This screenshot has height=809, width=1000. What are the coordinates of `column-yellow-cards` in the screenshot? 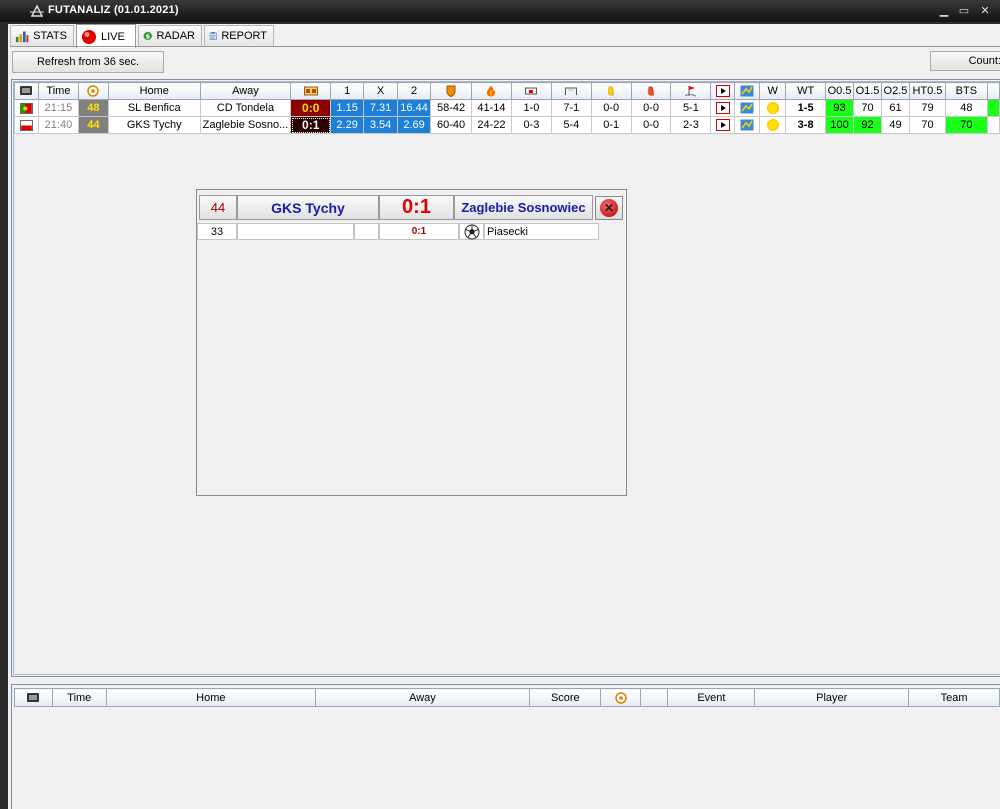 It's located at (611, 91).